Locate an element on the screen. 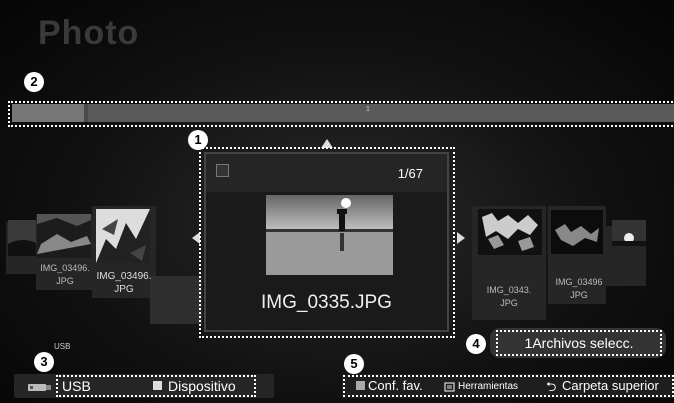 The width and height of the screenshot is (674, 403). right-arrow-icon is located at coordinates (461, 238).